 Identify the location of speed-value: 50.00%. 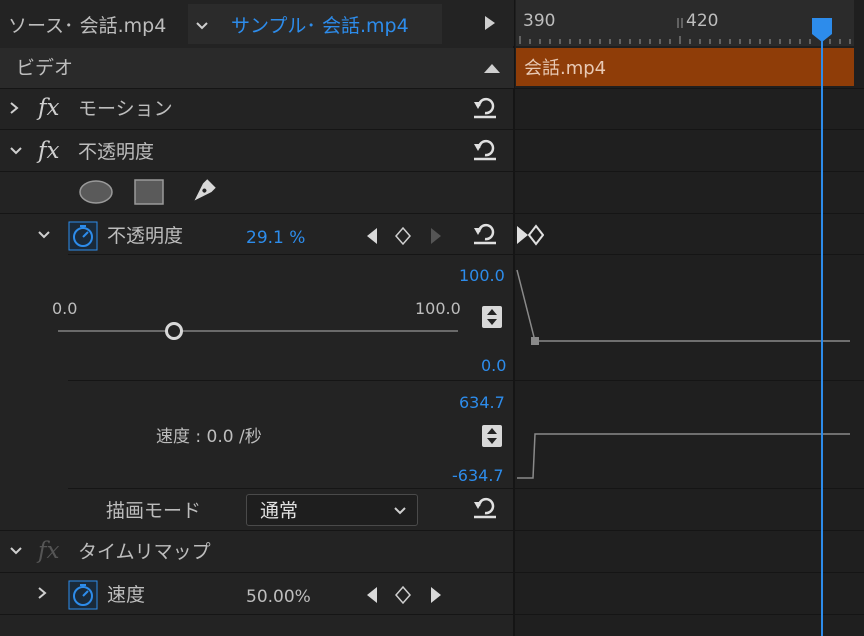
(278, 597).